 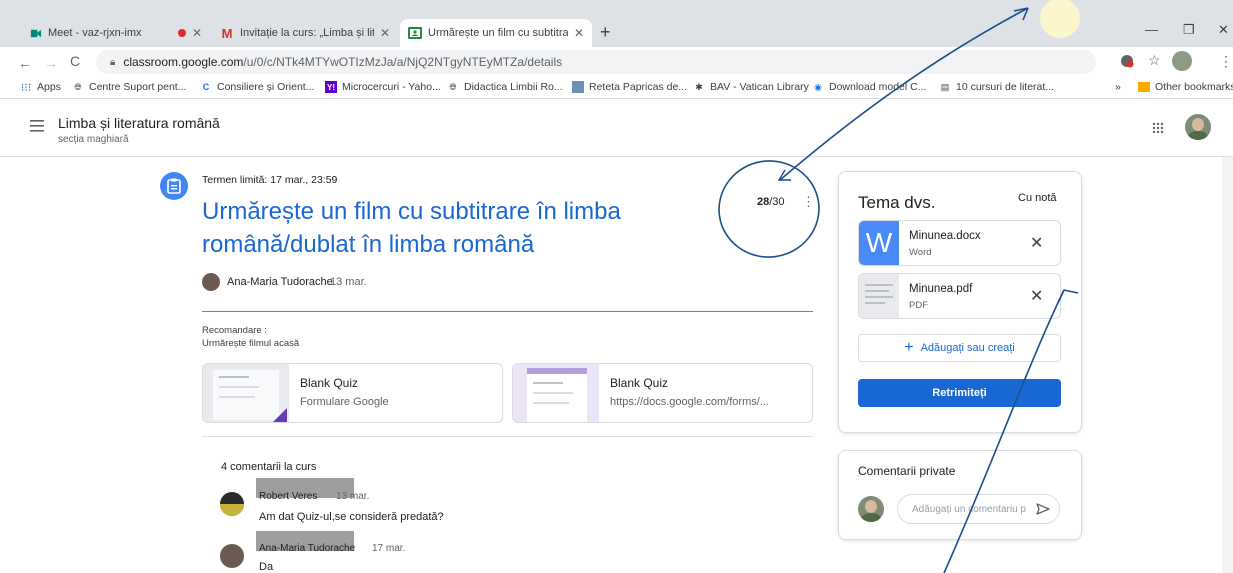 I want to click on post-date: 13 mar., so click(x=348, y=282).